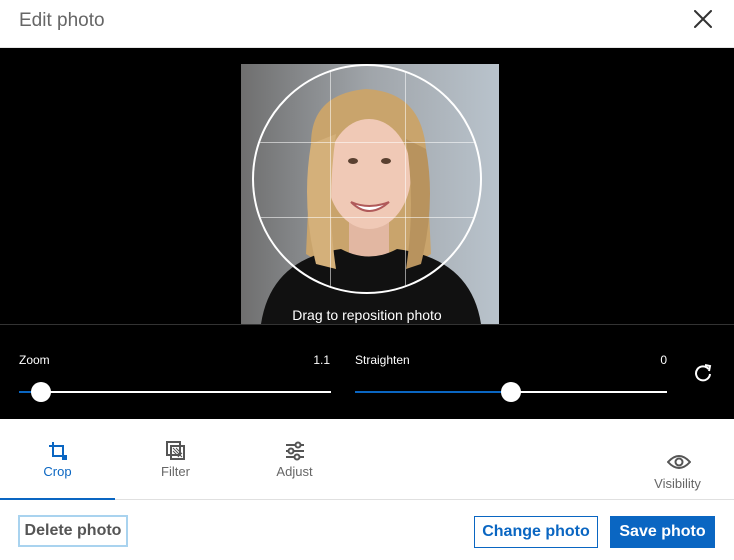  I want to click on straighten-label: Straighten, so click(382, 360).